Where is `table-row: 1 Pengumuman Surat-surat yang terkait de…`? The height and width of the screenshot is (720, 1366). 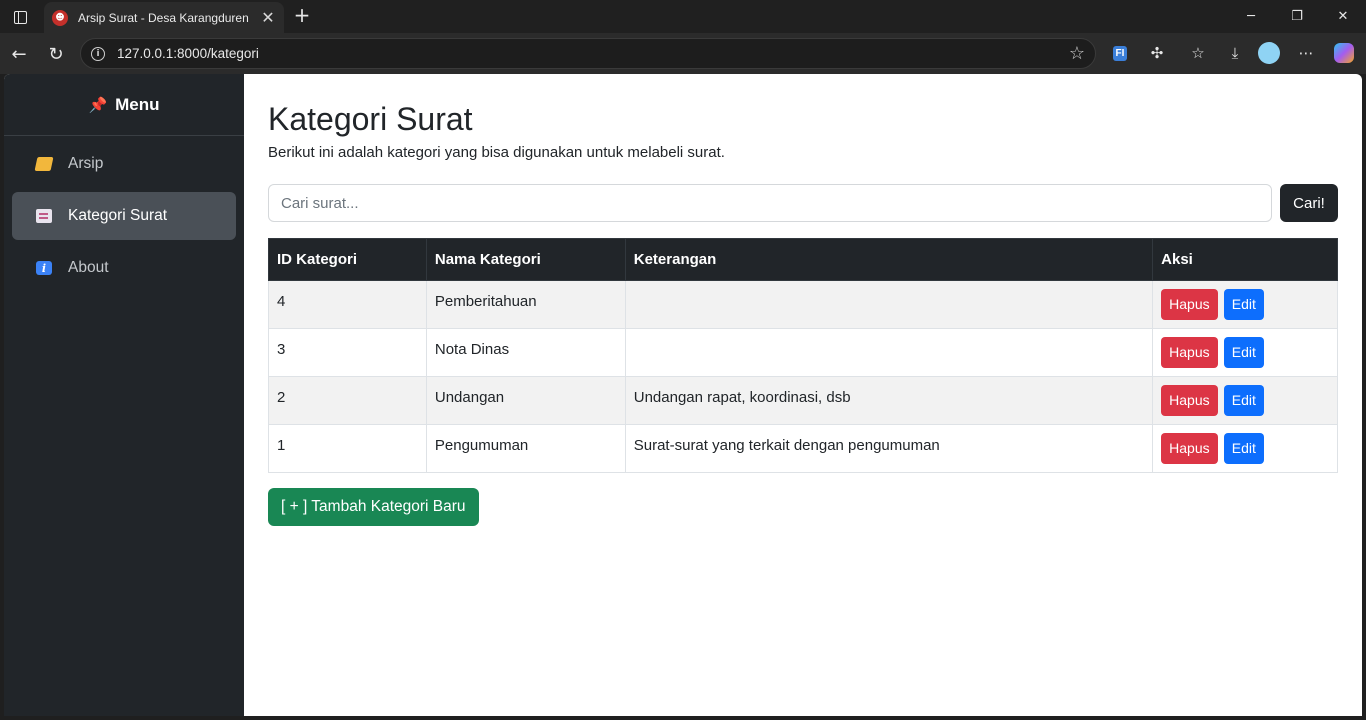
table-row: 1 Pengumuman Surat-surat yang terkait de… is located at coordinates (803, 448).